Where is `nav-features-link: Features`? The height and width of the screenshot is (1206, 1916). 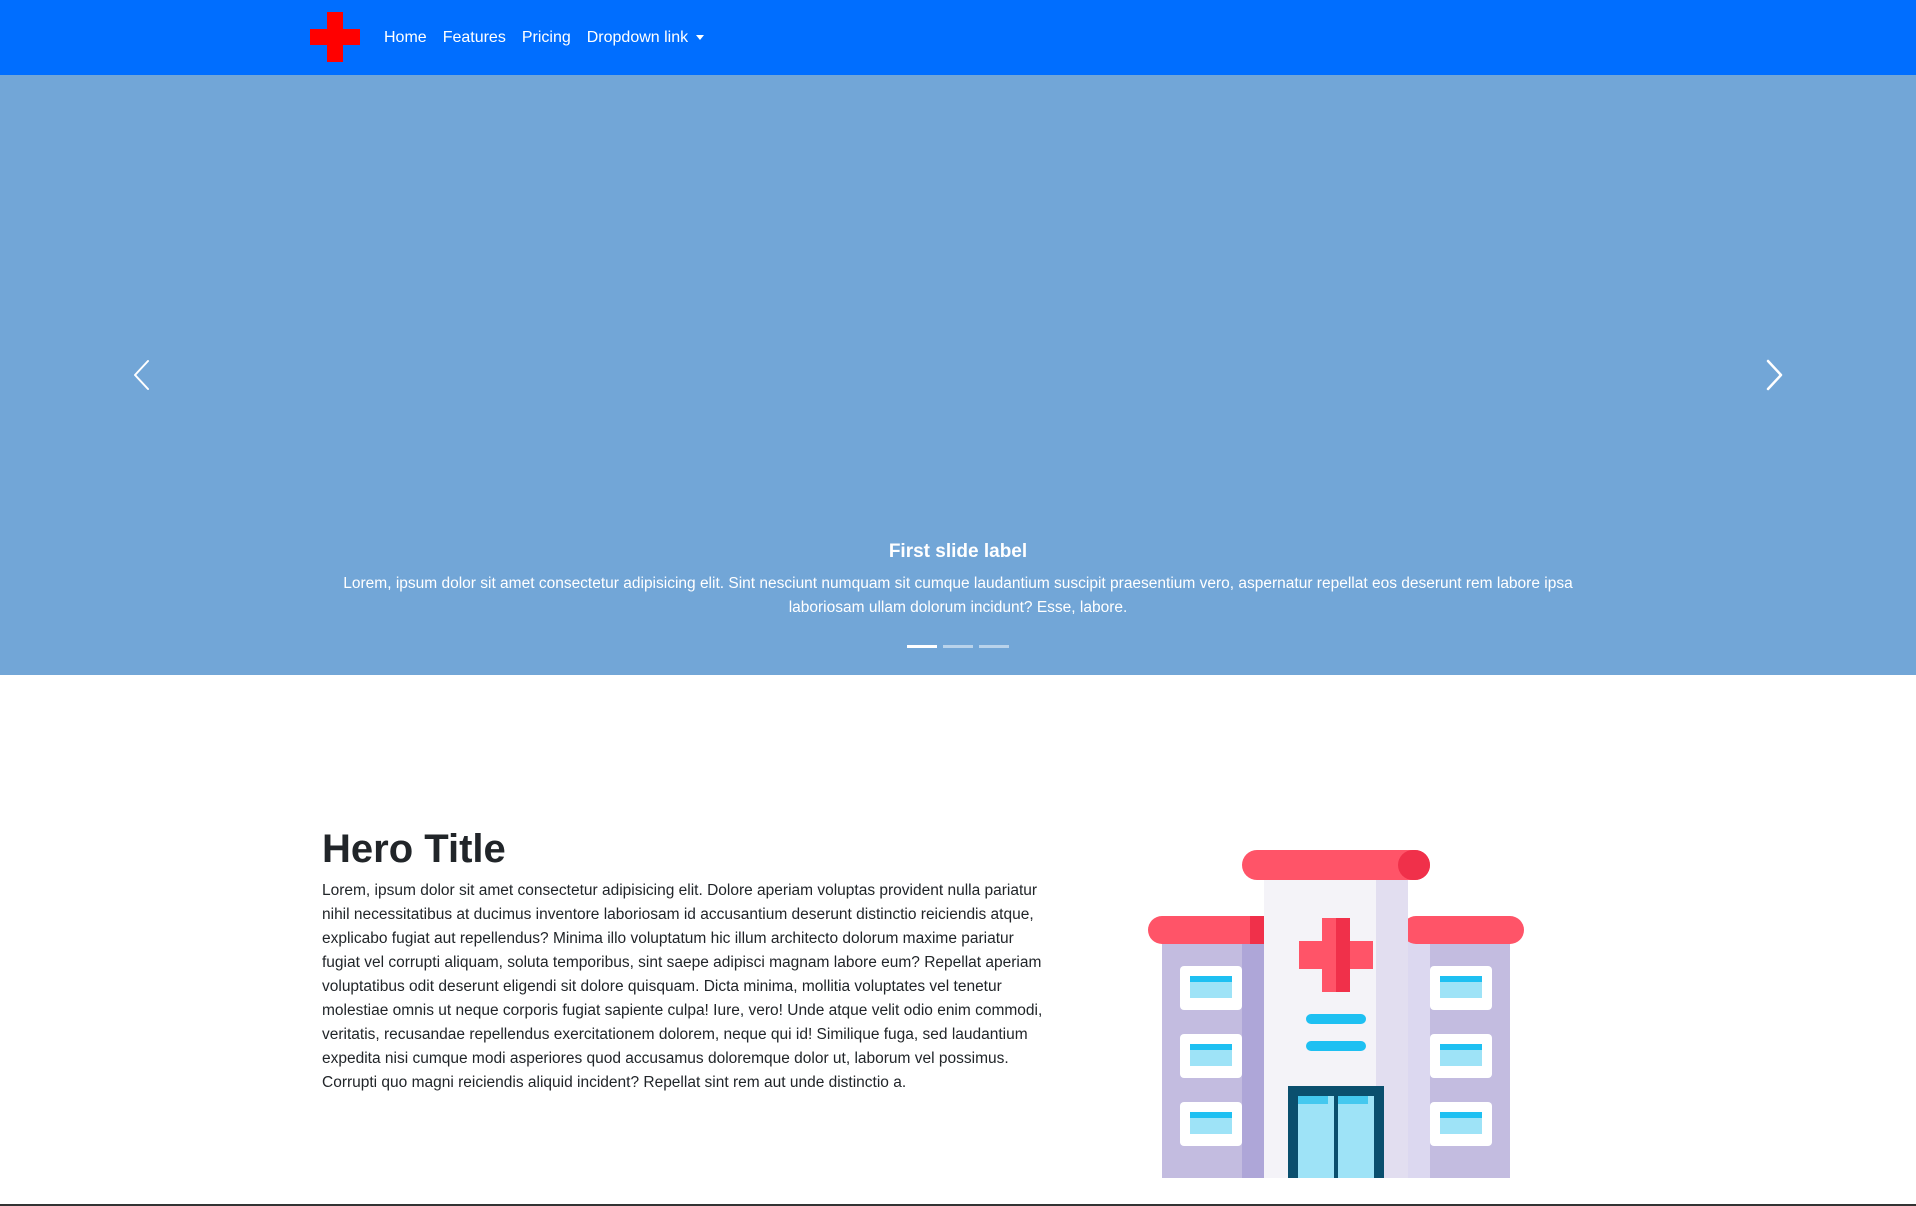
nav-features-link: Features is located at coordinates (474, 38).